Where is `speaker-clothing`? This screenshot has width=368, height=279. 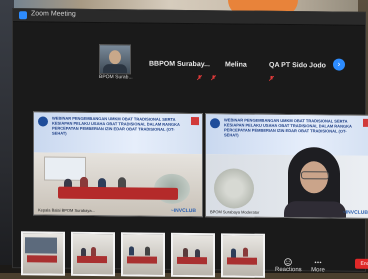
speaker-clothing is located at coordinates (315, 209).